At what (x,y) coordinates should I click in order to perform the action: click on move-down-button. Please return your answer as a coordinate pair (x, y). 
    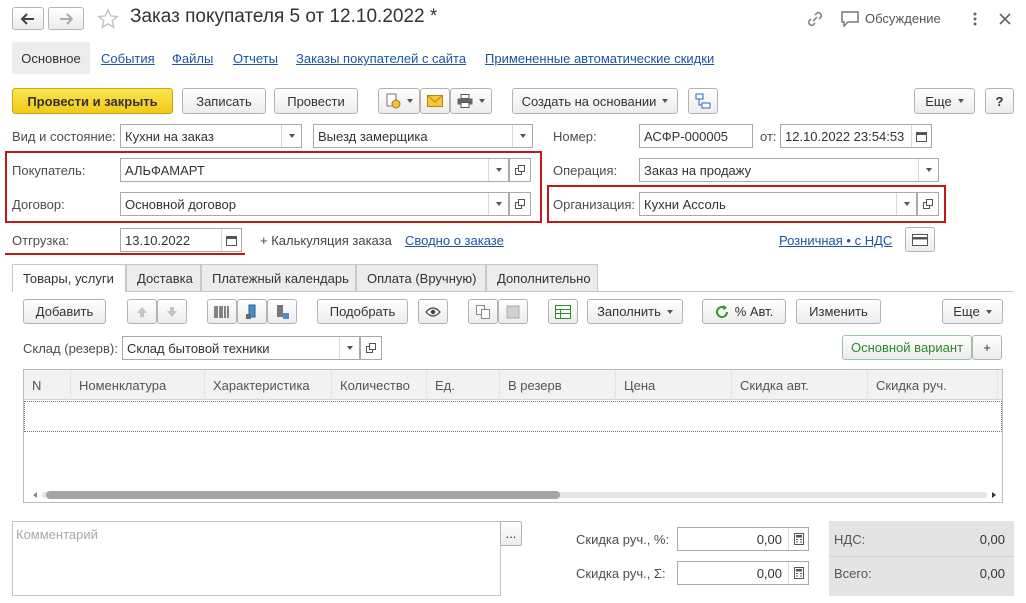
    Looking at the image, I should click on (172, 311).